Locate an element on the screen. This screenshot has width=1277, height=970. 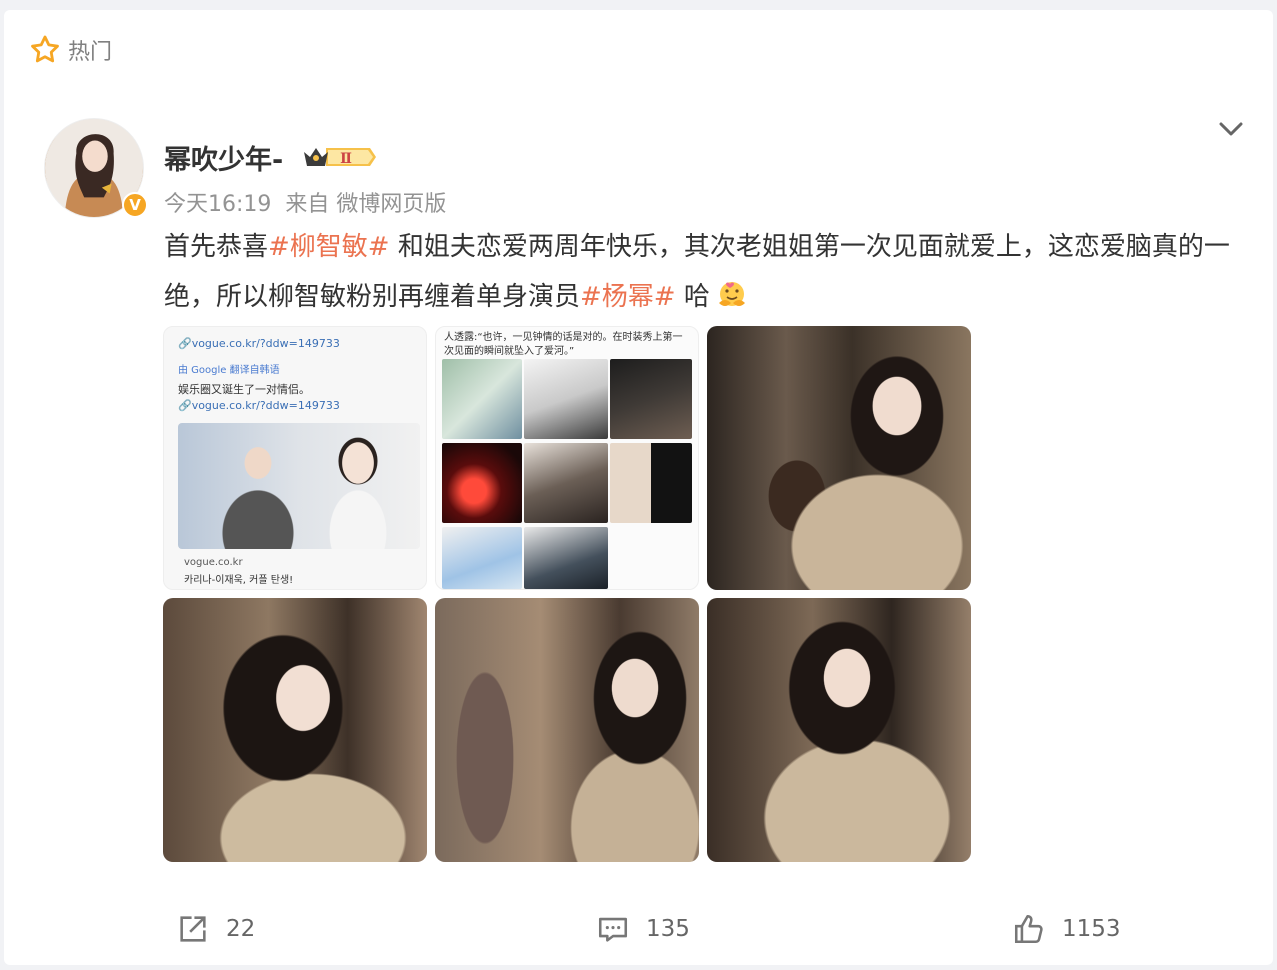
img1-text: 娱乐圈又诞生了一对情侣。 is located at coordinates (244, 389).